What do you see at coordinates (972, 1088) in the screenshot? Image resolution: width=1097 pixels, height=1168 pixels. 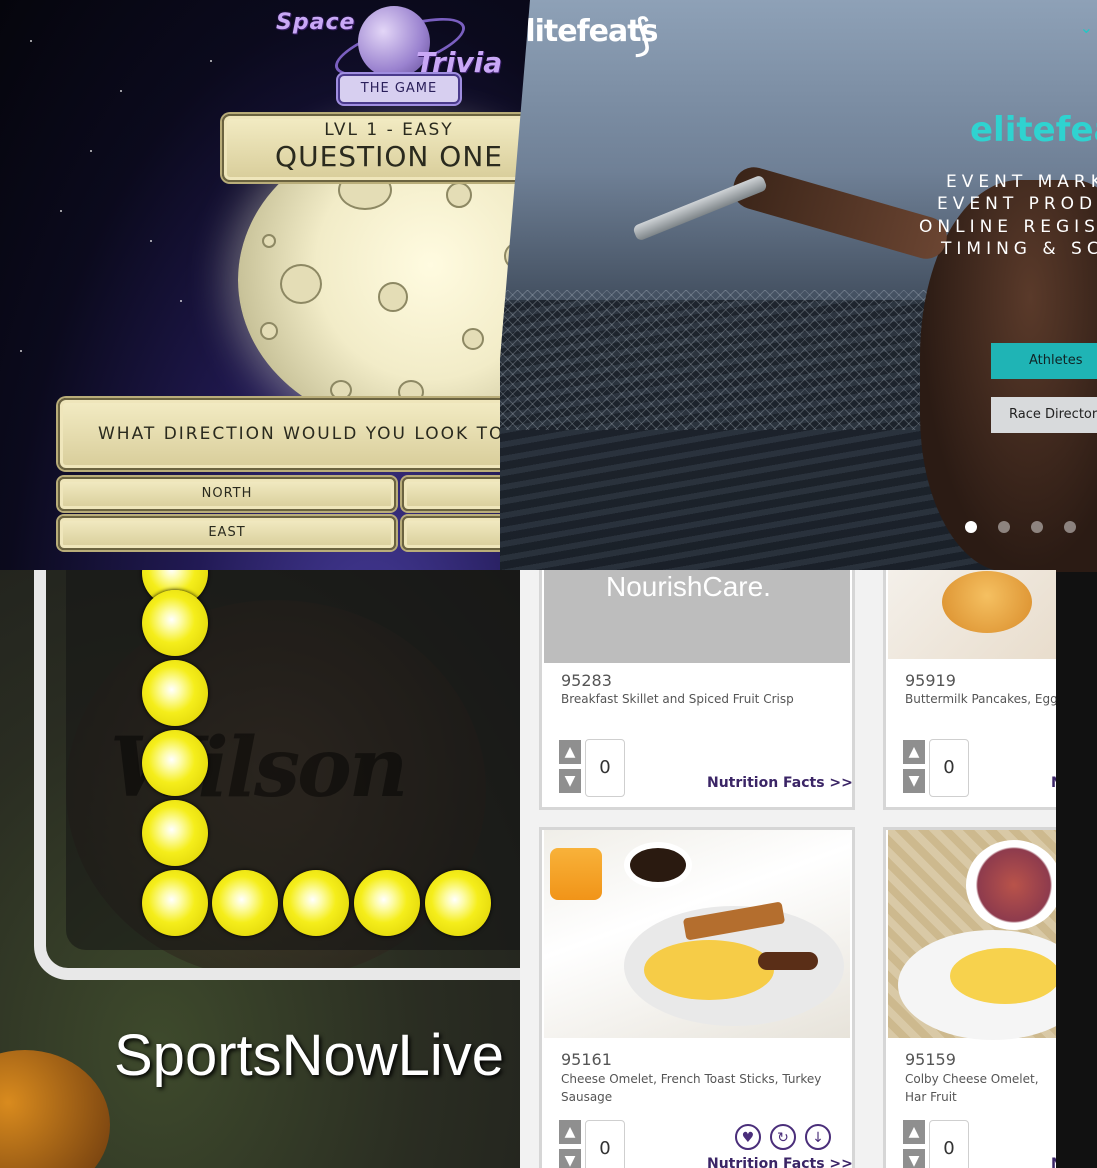 I see `meal-name: Colby Cheese Omelet, Har Fruit` at bounding box center [972, 1088].